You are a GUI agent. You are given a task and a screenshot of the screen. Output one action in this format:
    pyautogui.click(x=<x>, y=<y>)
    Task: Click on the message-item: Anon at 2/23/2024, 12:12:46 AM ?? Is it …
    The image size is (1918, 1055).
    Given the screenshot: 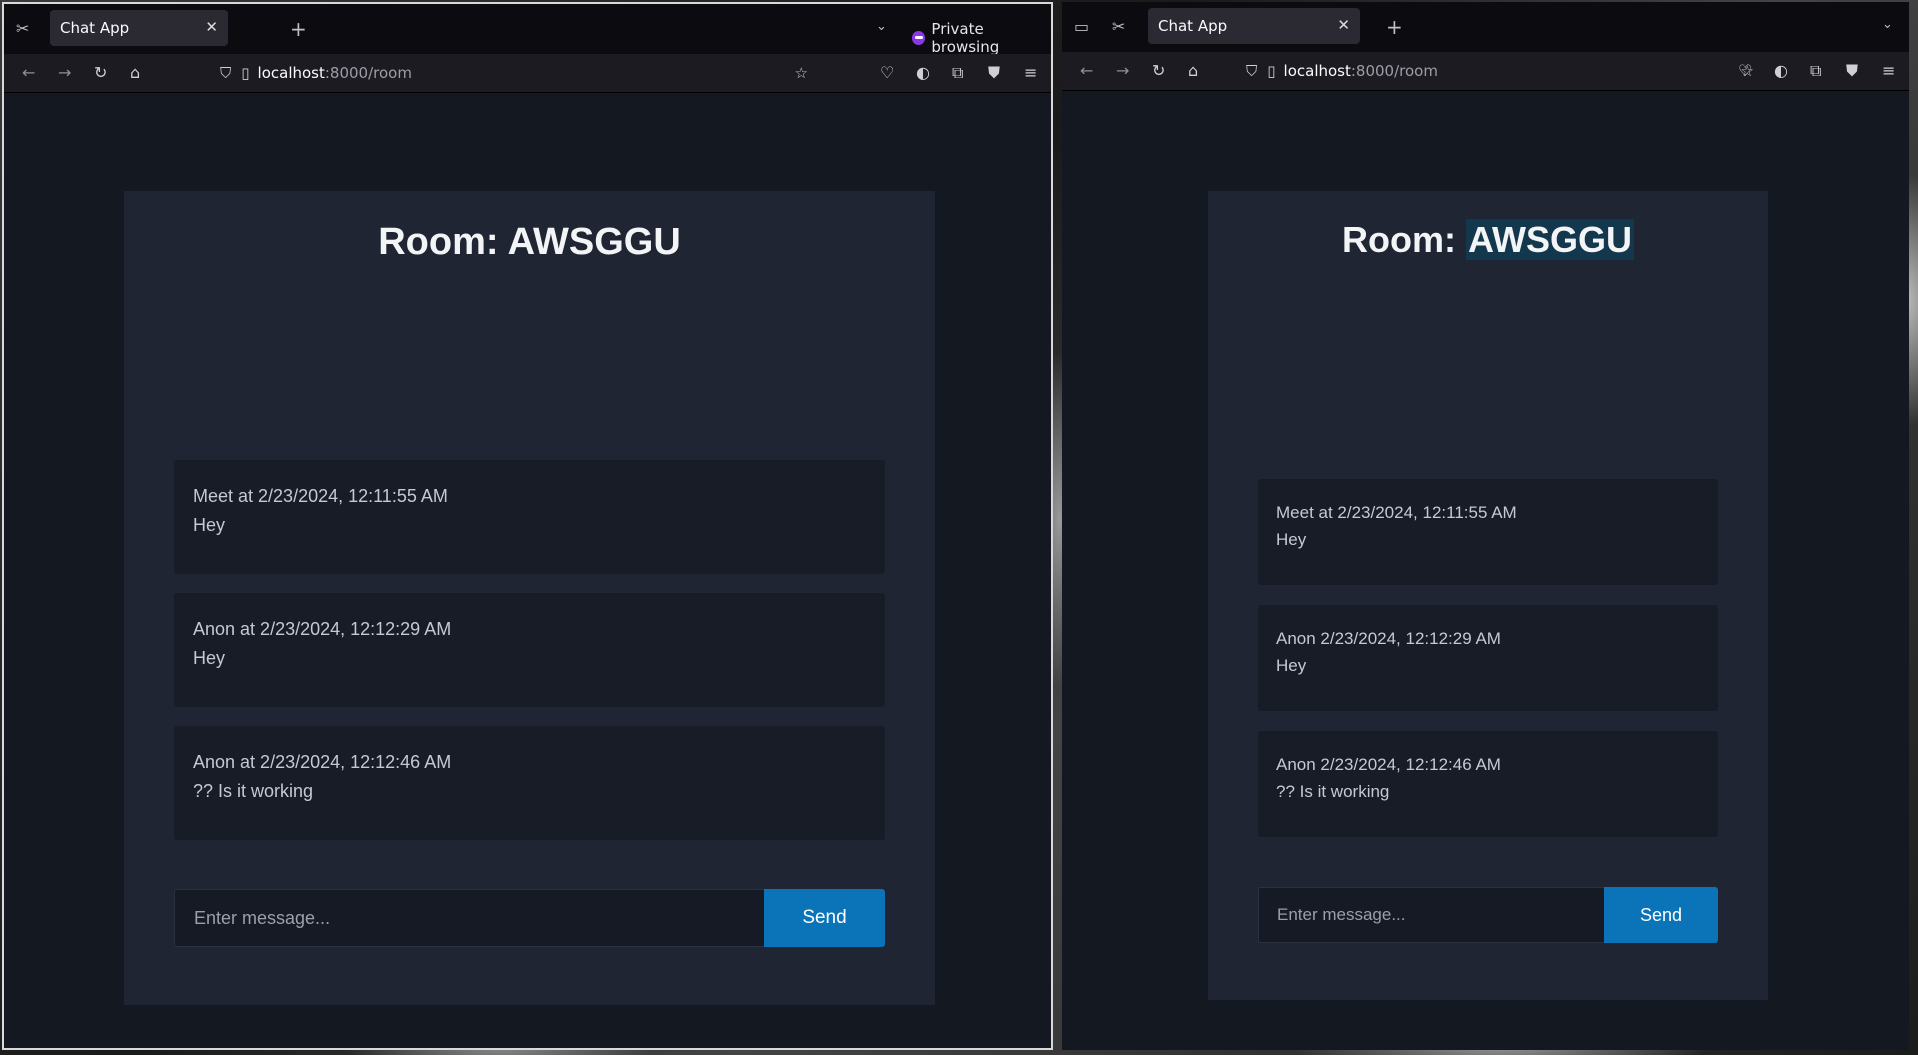 What is the action you would take?
    pyautogui.click(x=529, y=783)
    